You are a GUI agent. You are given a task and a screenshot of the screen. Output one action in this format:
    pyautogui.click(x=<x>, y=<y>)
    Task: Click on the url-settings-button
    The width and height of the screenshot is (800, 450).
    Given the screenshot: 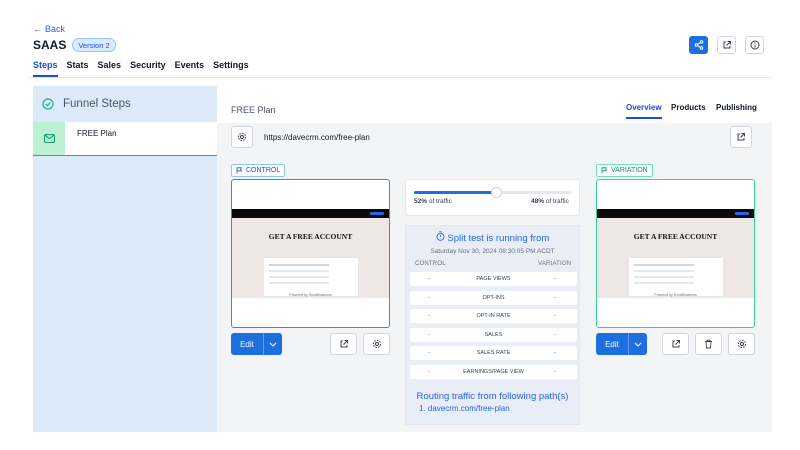 What is the action you would take?
    pyautogui.click(x=242, y=137)
    